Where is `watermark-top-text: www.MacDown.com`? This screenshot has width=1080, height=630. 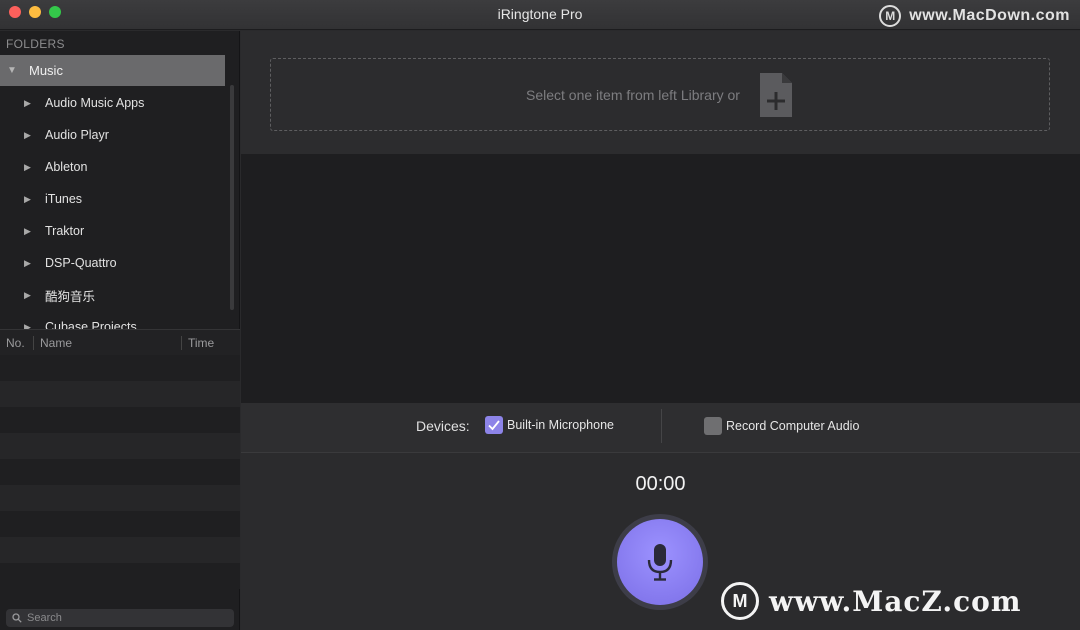 watermark-top-text: www.MacDown.com is located at coordinates (989, 15).